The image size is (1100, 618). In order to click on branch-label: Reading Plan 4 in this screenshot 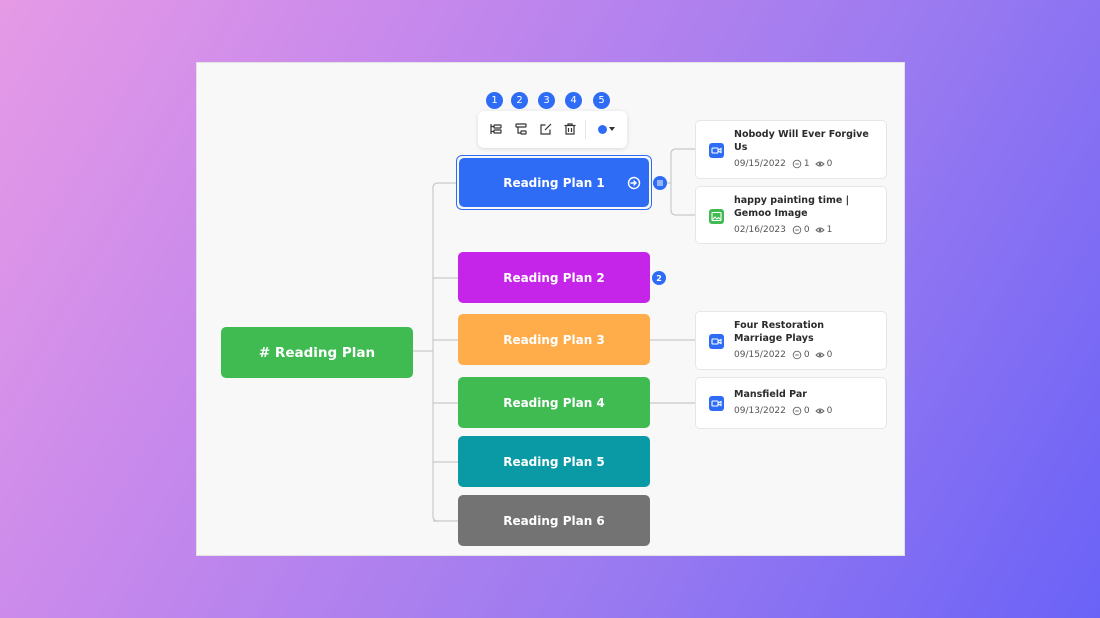, I will do `click(554, 402)`.